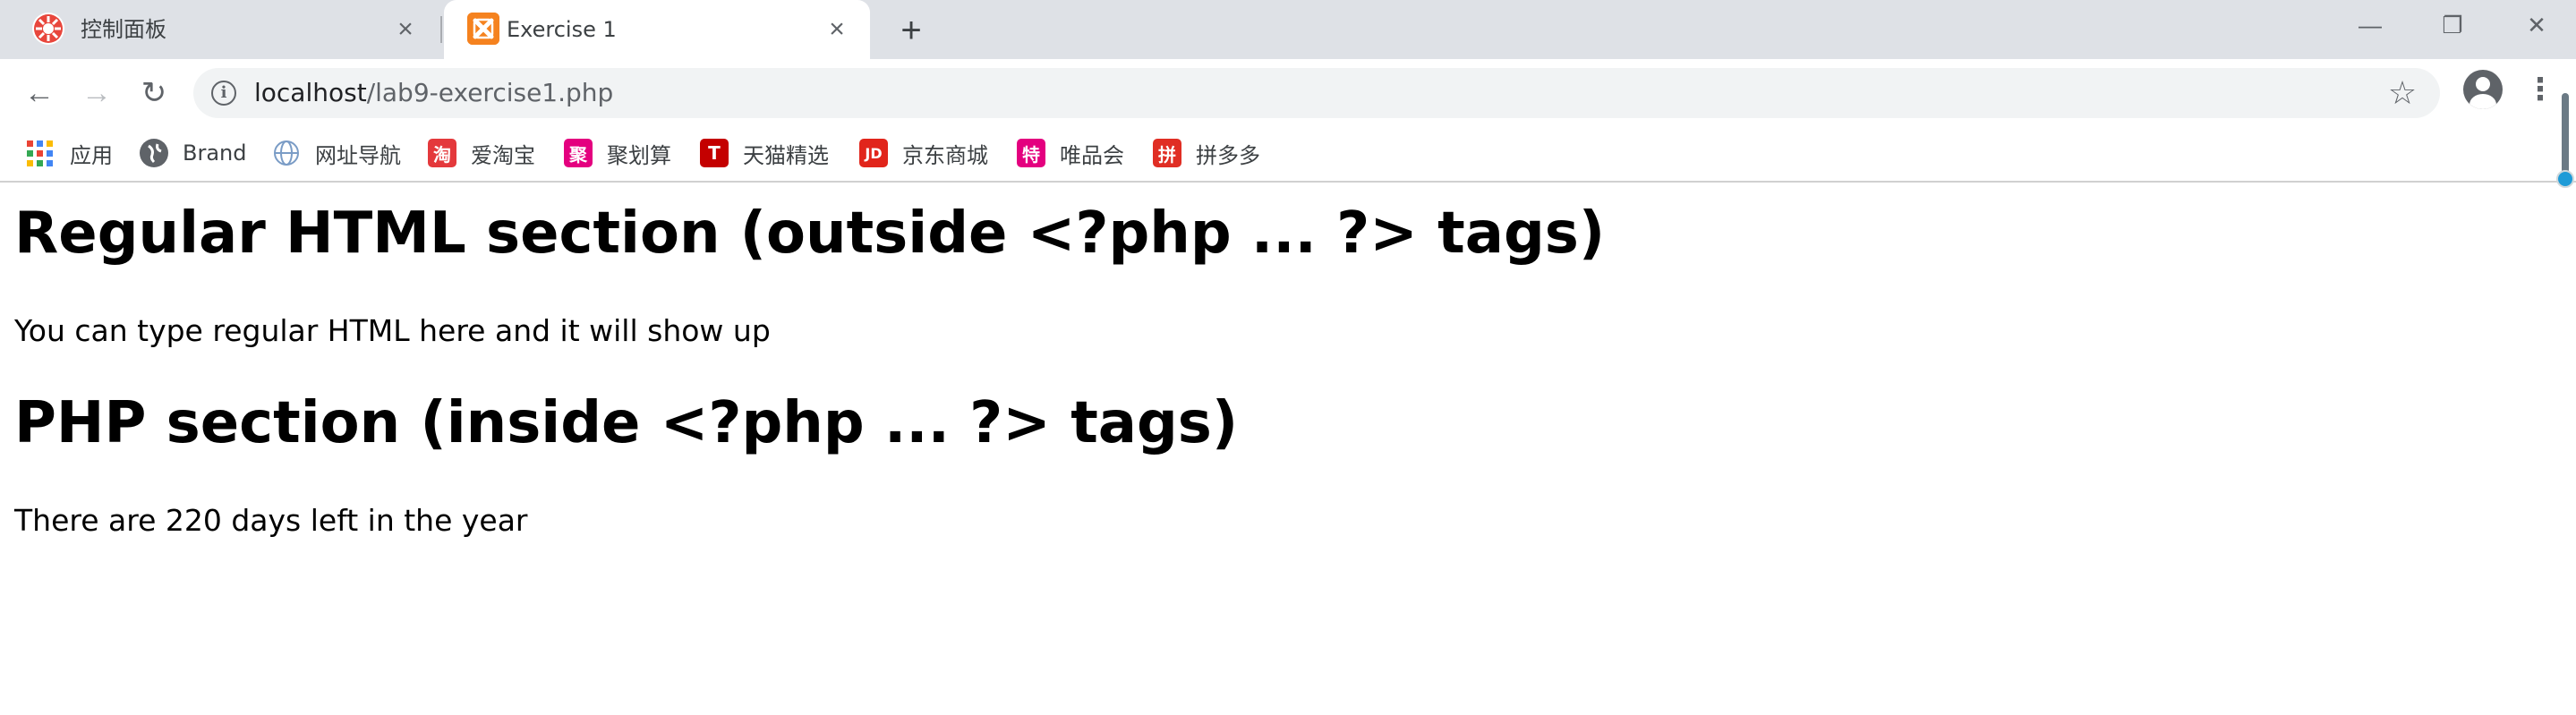  Describe the element at coordinates (1167, 153) in the screenshot. I see `pinduoduo-icon: 拼` at that location.